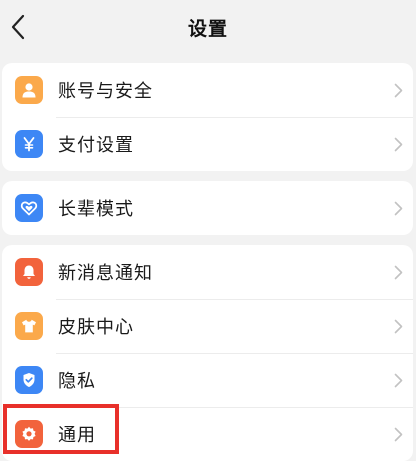 This screenshot has width=416, height=461. I want to click on yen-icon, so click(29, 144).